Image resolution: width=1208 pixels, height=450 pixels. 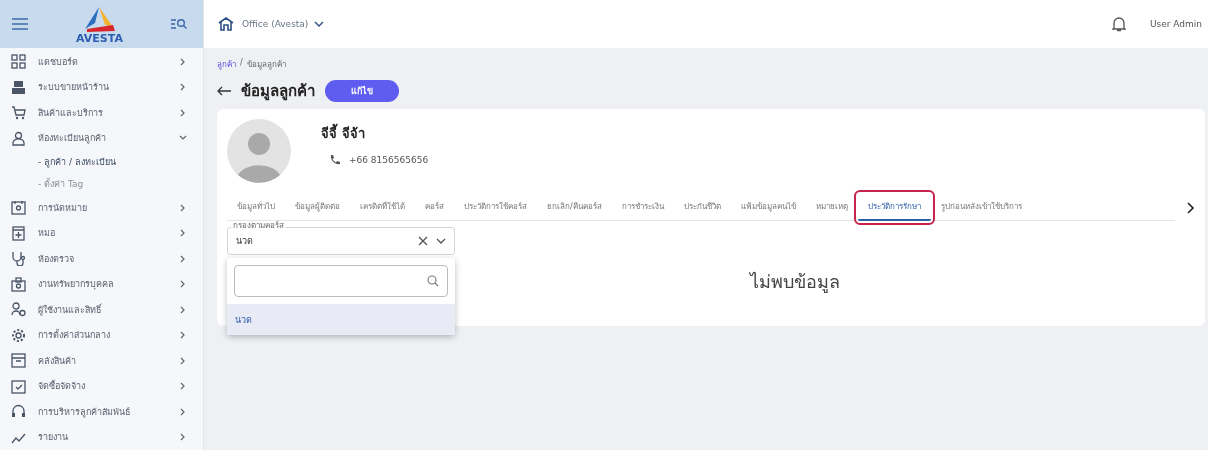 What do you see at coordinates (434, 207) in the screenshot?
I see `tab: คอร์ส` at bounding box center [434, 207].